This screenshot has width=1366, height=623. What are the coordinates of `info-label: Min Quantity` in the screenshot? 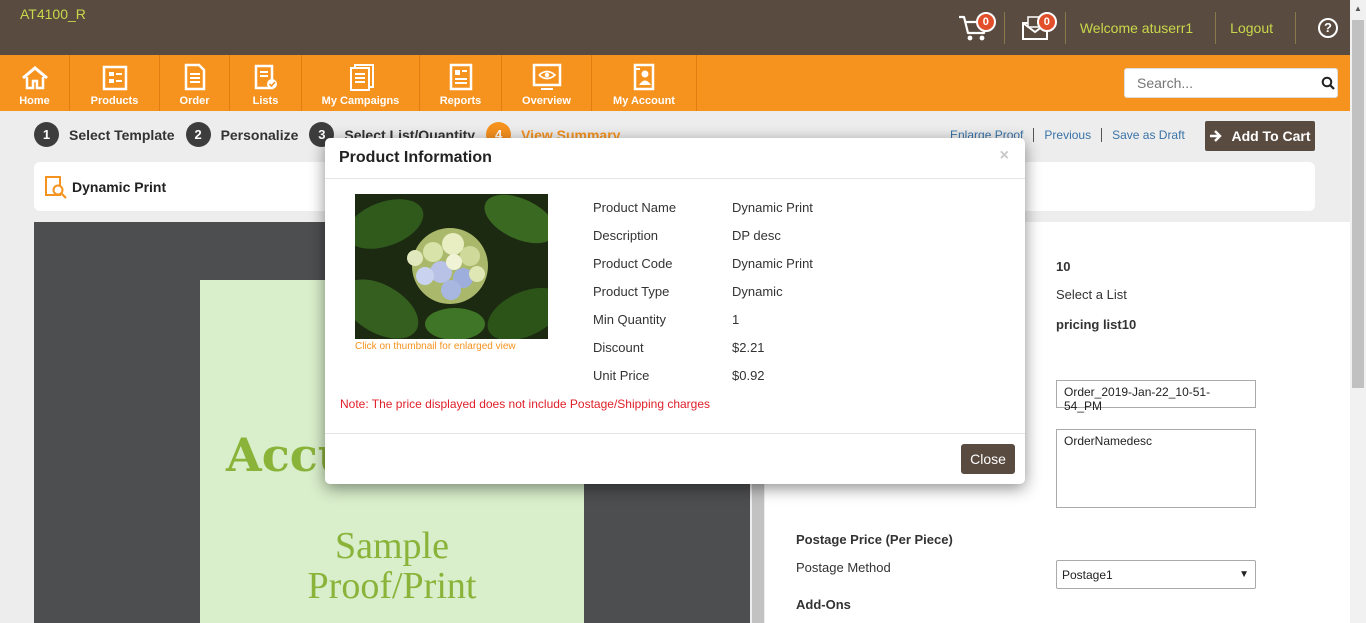 It's located at (629, 319).